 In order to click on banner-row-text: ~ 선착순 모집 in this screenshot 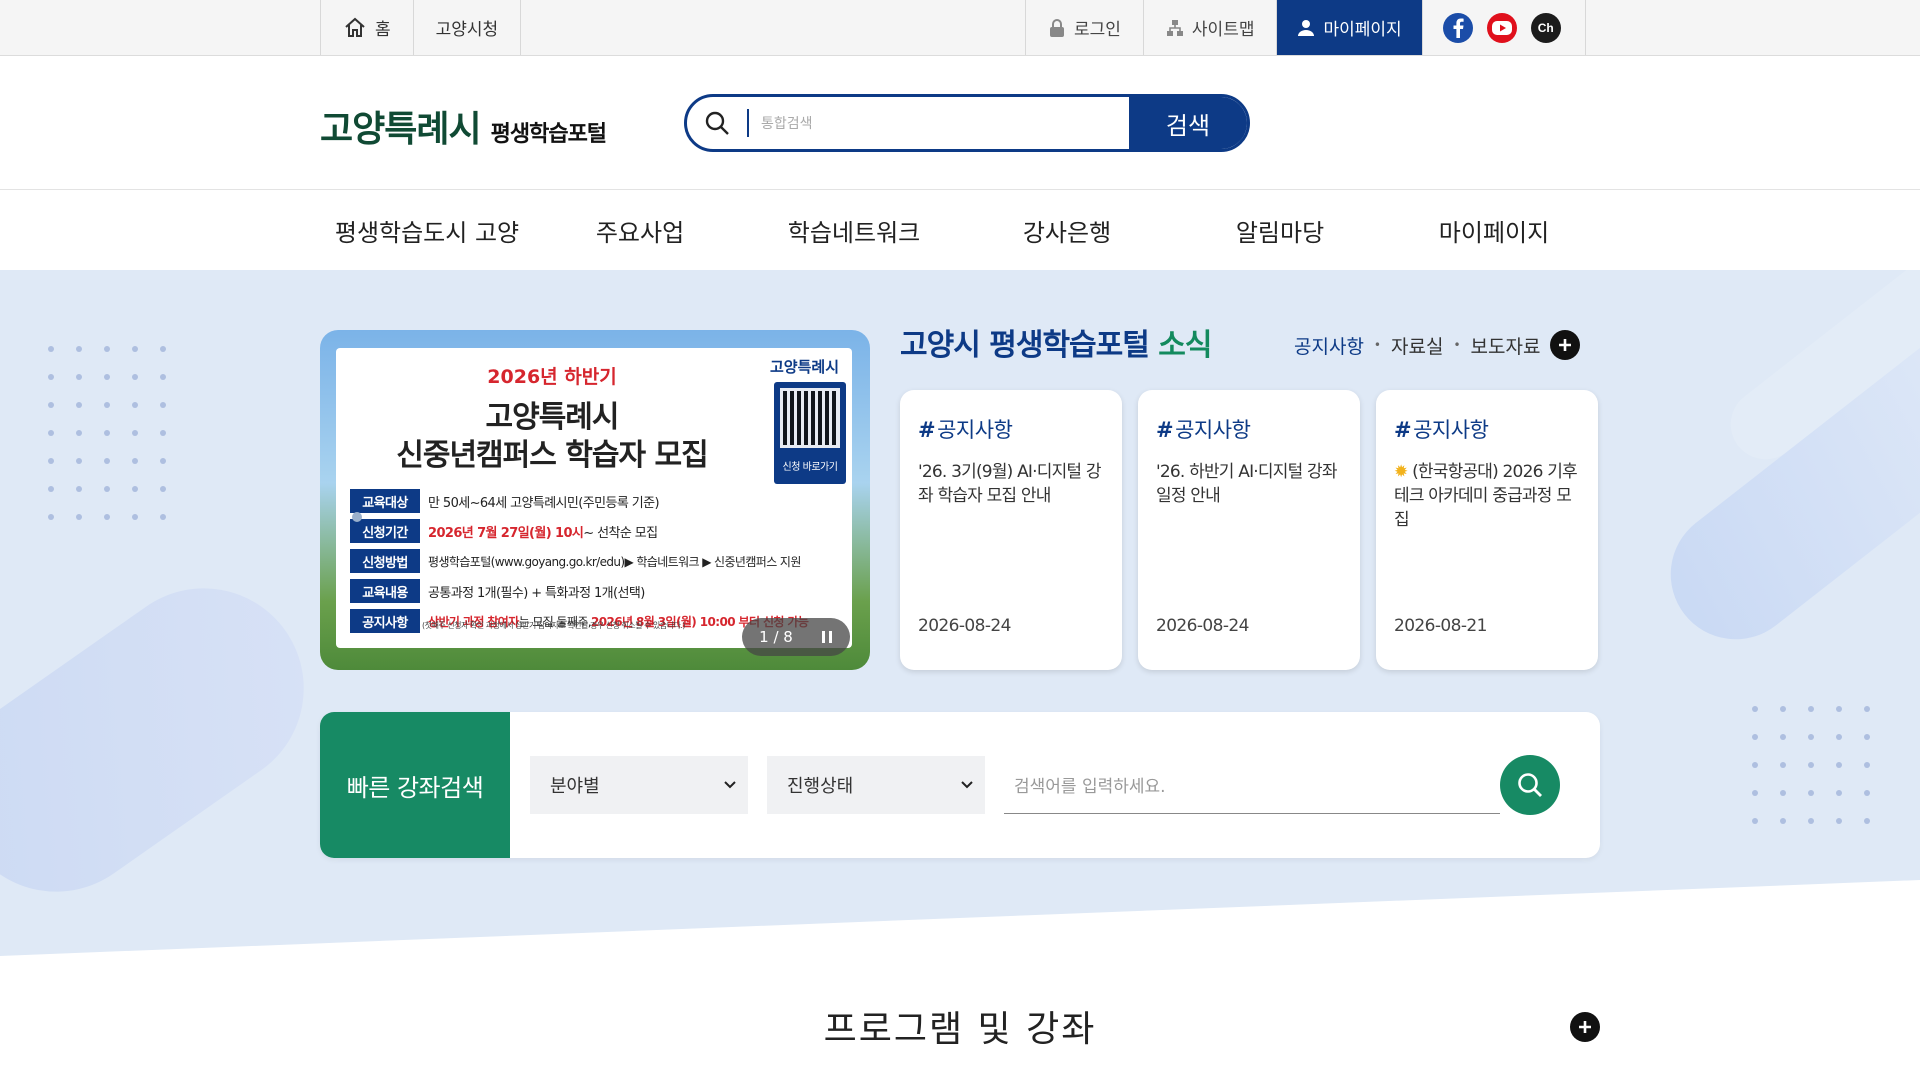, I will do `click(620, 533)`.